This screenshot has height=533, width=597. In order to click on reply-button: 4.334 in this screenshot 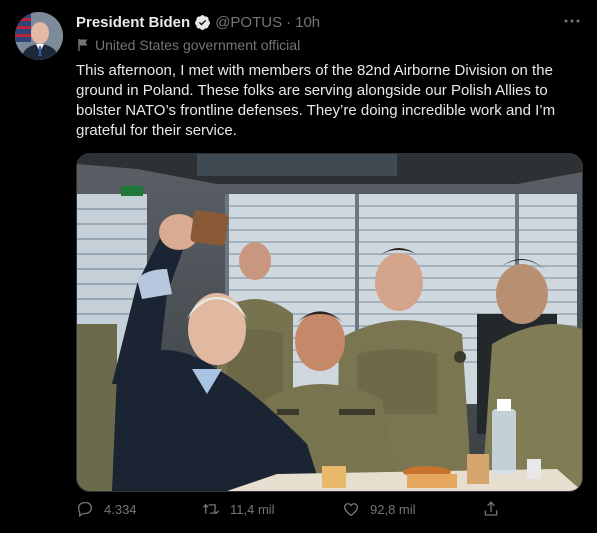, I will do `click(106, 509)`.